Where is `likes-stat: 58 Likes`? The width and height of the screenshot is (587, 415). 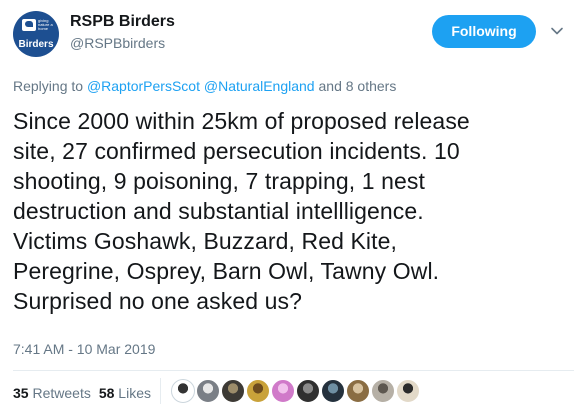
likes-stat: 58 Likes is located at coordinates (125, 393).